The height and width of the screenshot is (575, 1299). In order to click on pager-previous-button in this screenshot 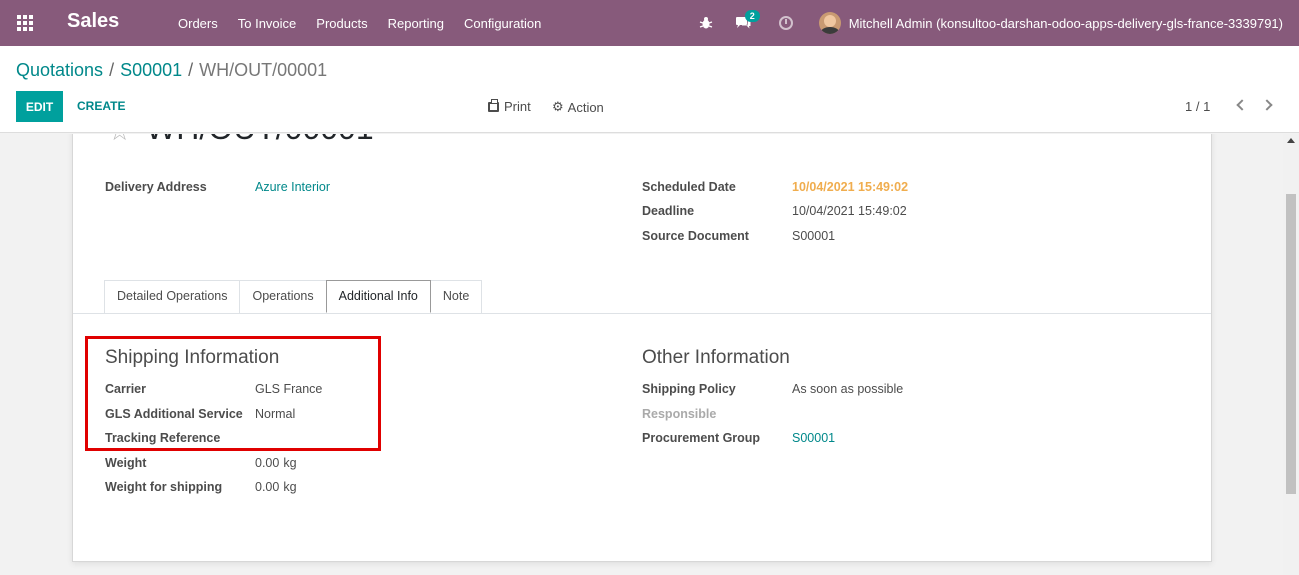, I will do `click(1241, 105)`.